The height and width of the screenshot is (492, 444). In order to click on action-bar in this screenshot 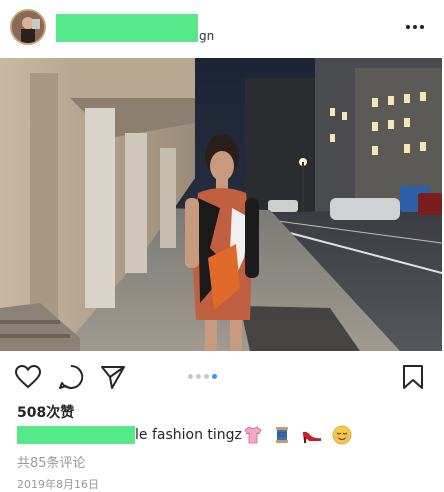, I will do `click(222, 375)`.